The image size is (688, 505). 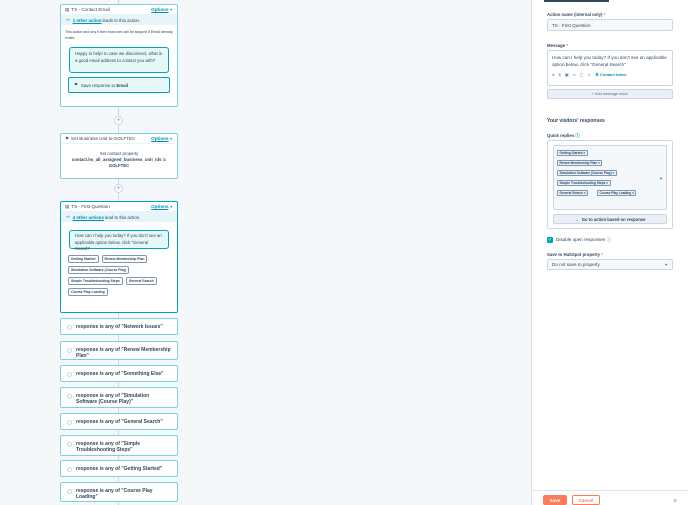 What do you see at coordinates (661, 178) in the screenshot?
I see `dropdown-caret-icon: ▼` at bounding box center [661, 178].